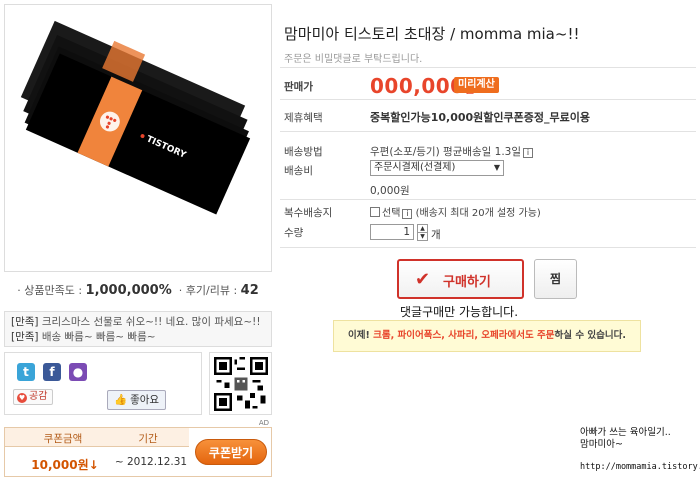  I want to click on coupon-col-amount: 쿠폰금액, so click(63, 439).